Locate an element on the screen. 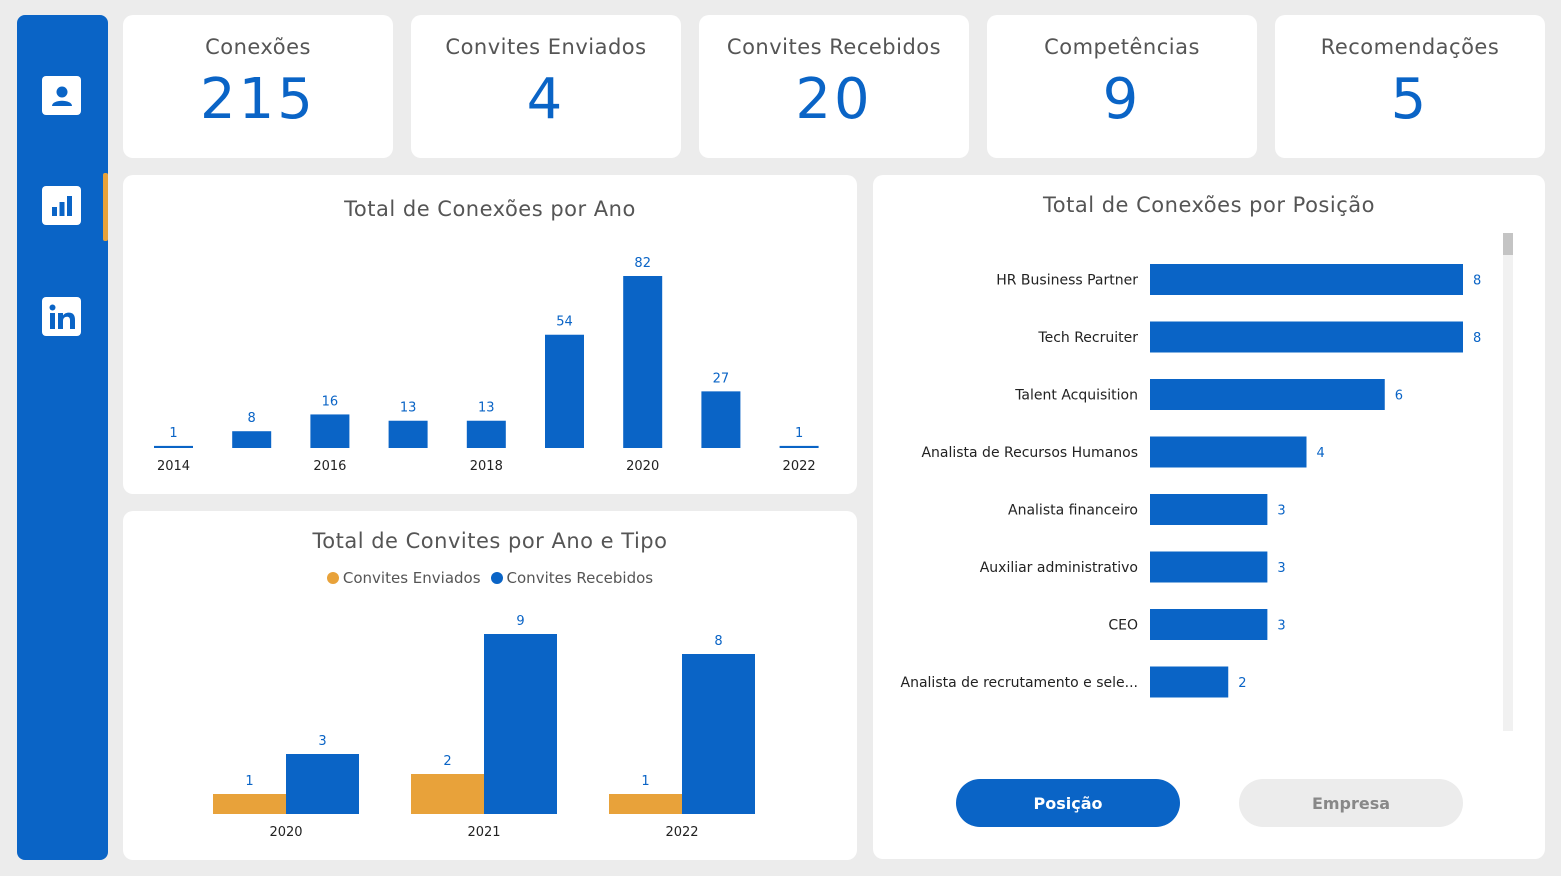 The width and height of the screenshot is (1561, 876). category-label: Auxiliar administrativo is located at coordinates (1059, 568).